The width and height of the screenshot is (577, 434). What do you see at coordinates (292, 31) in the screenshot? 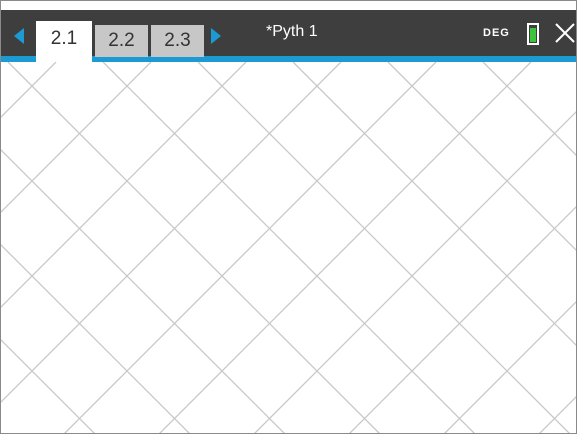
I see `document-title: *Pyth 1` at bounding box center [292, 31].